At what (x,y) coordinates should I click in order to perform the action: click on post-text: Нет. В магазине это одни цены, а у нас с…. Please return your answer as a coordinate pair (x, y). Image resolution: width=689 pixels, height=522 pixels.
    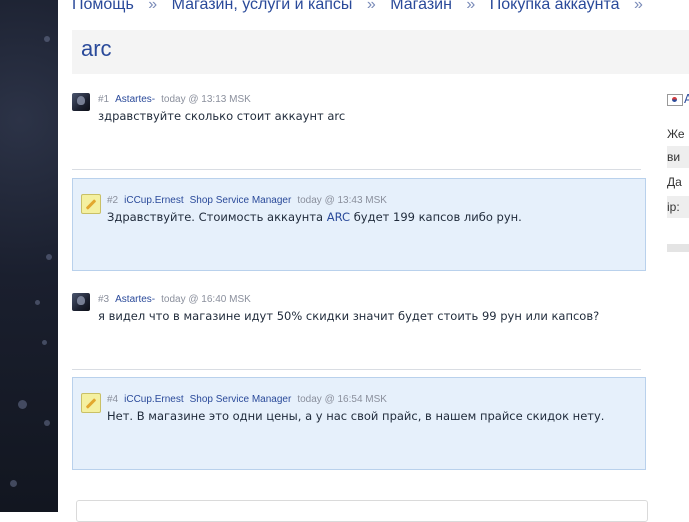
    Looking at the image, I should click on (356, 416).